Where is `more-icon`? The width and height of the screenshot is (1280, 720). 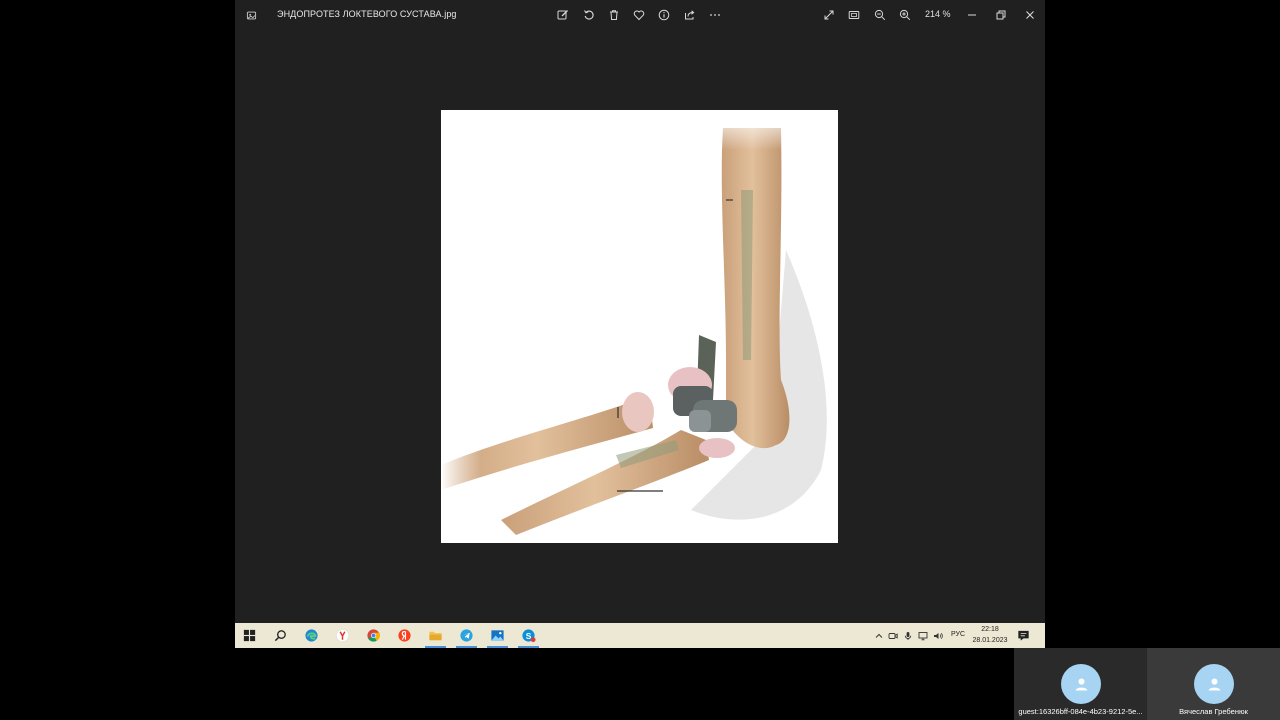 more-icon is located at coordinates (715, 15).